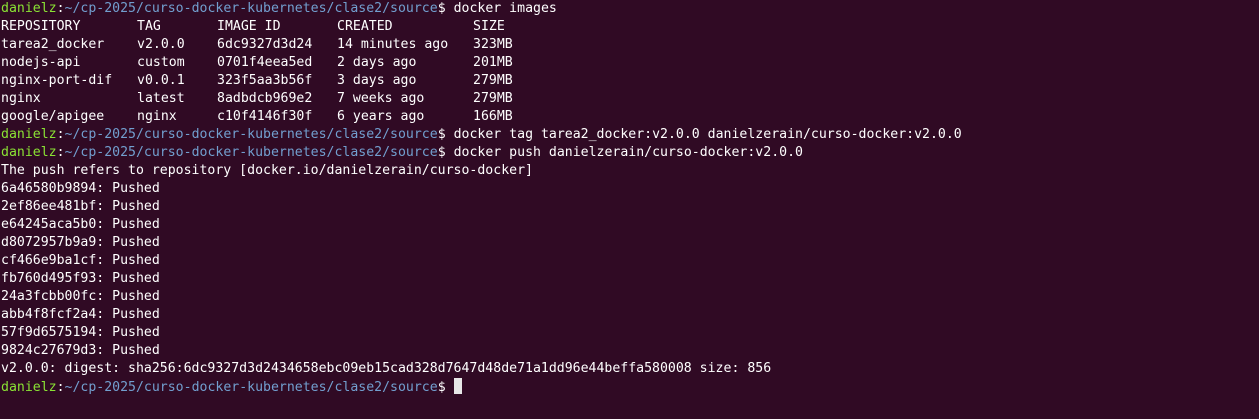  What do you see at coordinates (80, 188) in the screenshot?
I see `layer-push-line: 6a46580b9894: Pushed` at bounding box center [80, 188].